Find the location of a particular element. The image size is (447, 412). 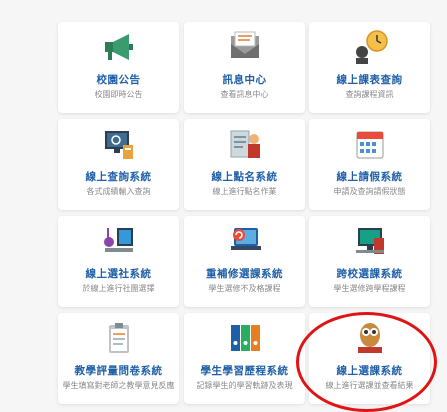

card-message-center: 訊息中心 查看訊息中心 is located at coordinates (244, 67).